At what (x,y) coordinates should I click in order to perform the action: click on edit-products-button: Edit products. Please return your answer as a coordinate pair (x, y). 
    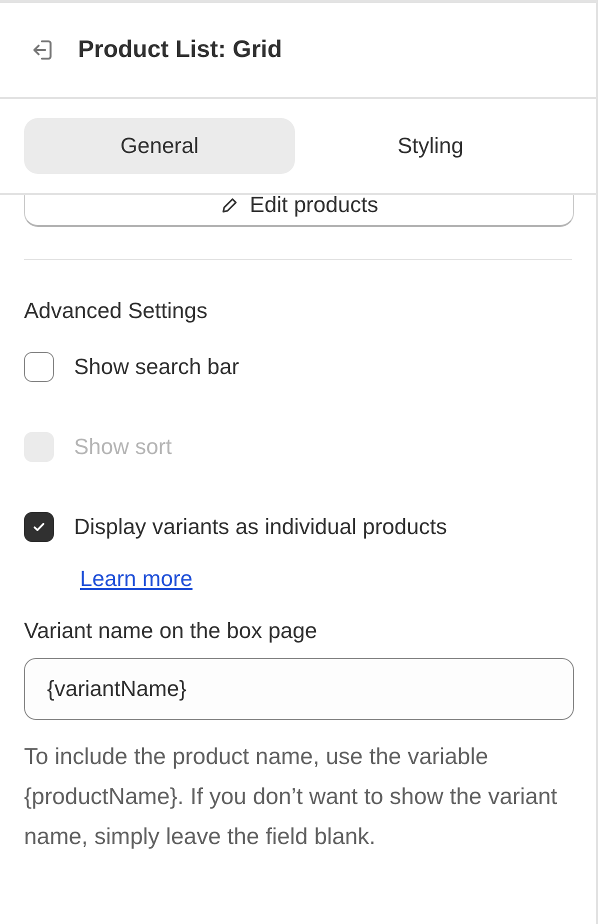
    Looking at the image, I should click on (299, 211).